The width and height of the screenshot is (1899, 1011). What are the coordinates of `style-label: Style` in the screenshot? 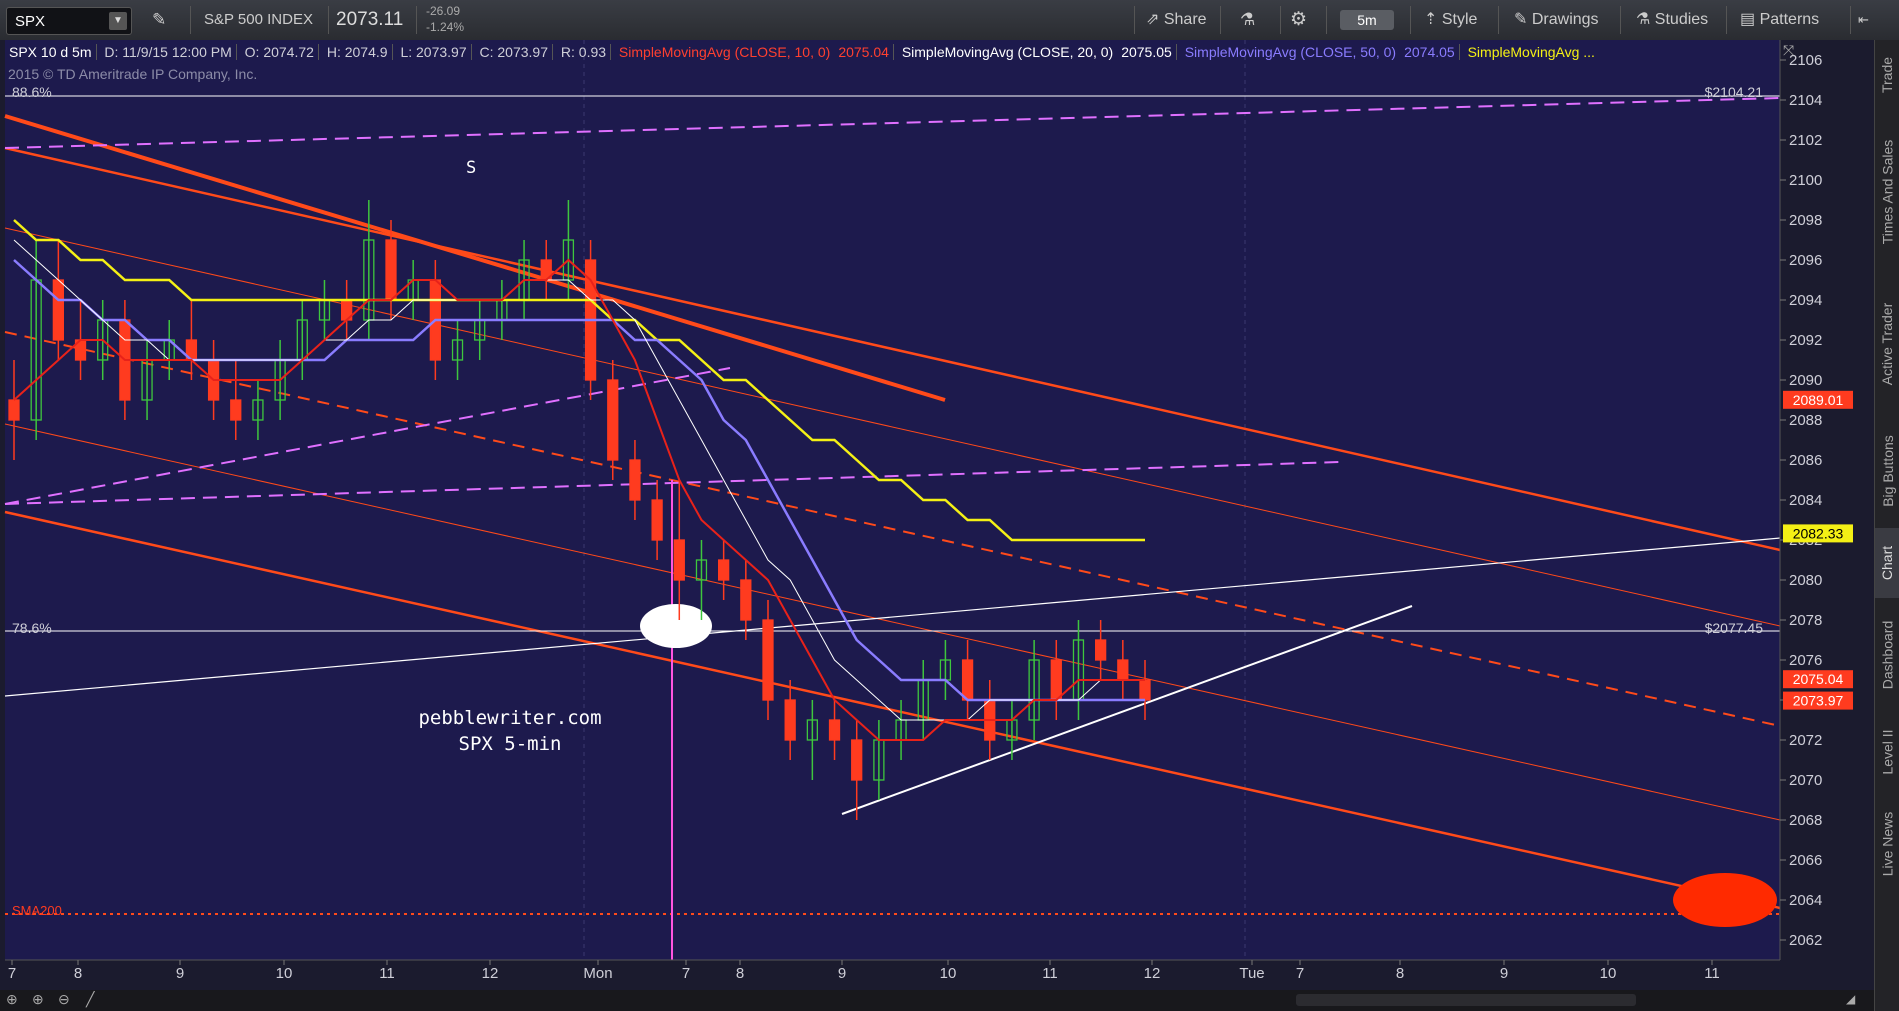 It's located at (1459, 19).